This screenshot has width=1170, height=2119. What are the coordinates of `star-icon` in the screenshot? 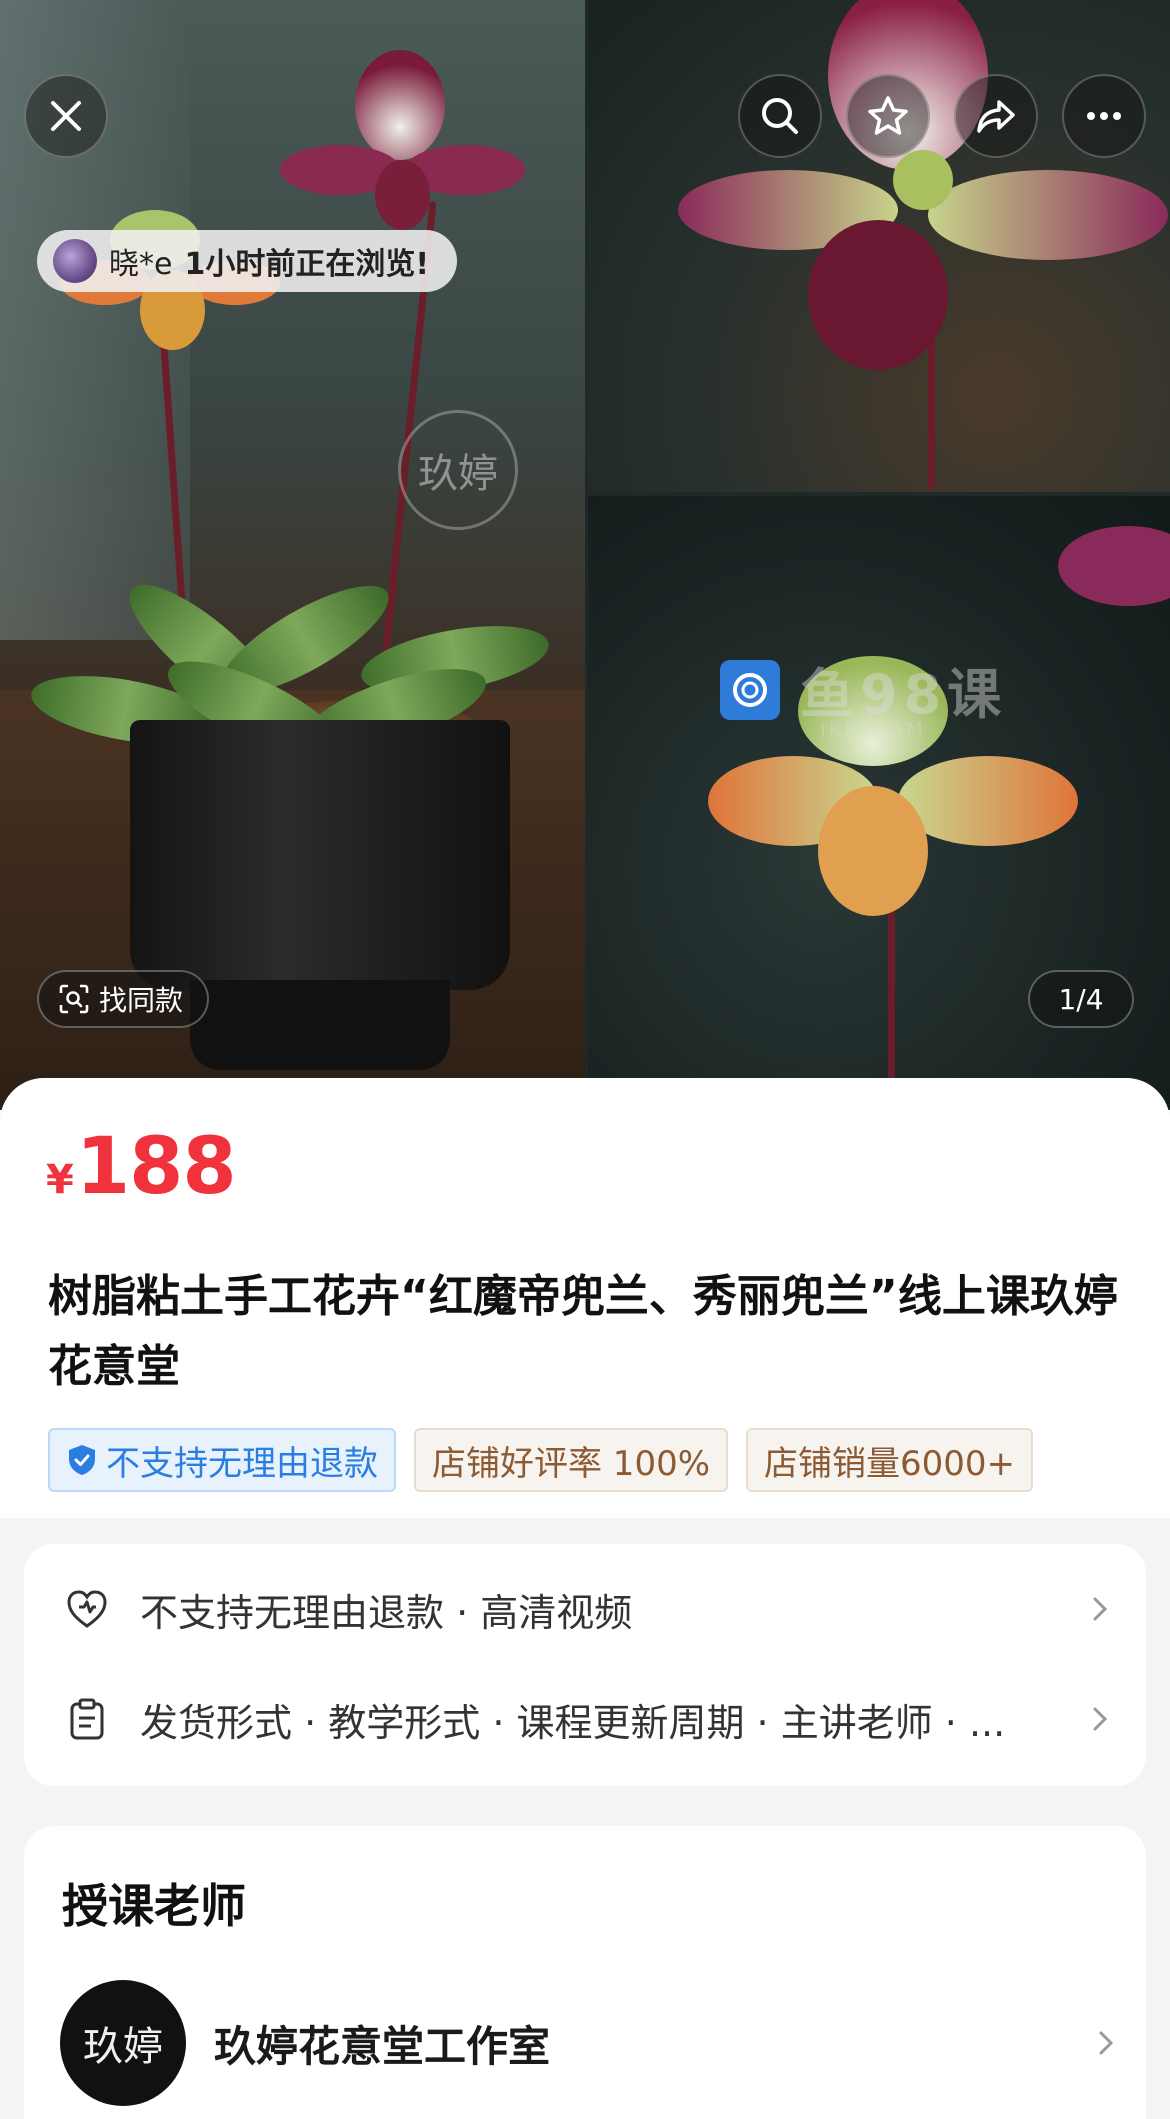 It's located at (888, 115).